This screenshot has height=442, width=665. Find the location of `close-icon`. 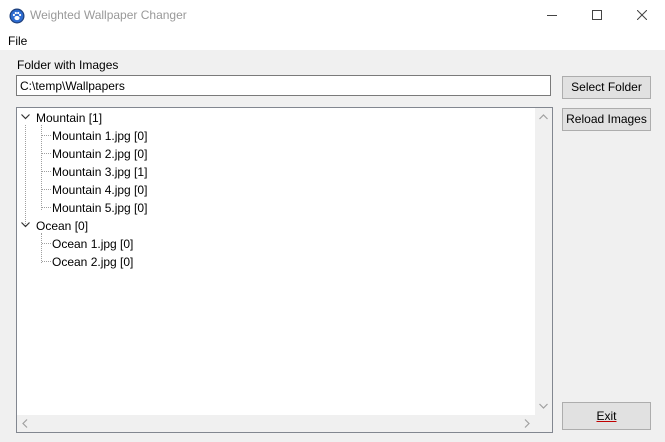

close-icon is located at coordinates (642, 15).